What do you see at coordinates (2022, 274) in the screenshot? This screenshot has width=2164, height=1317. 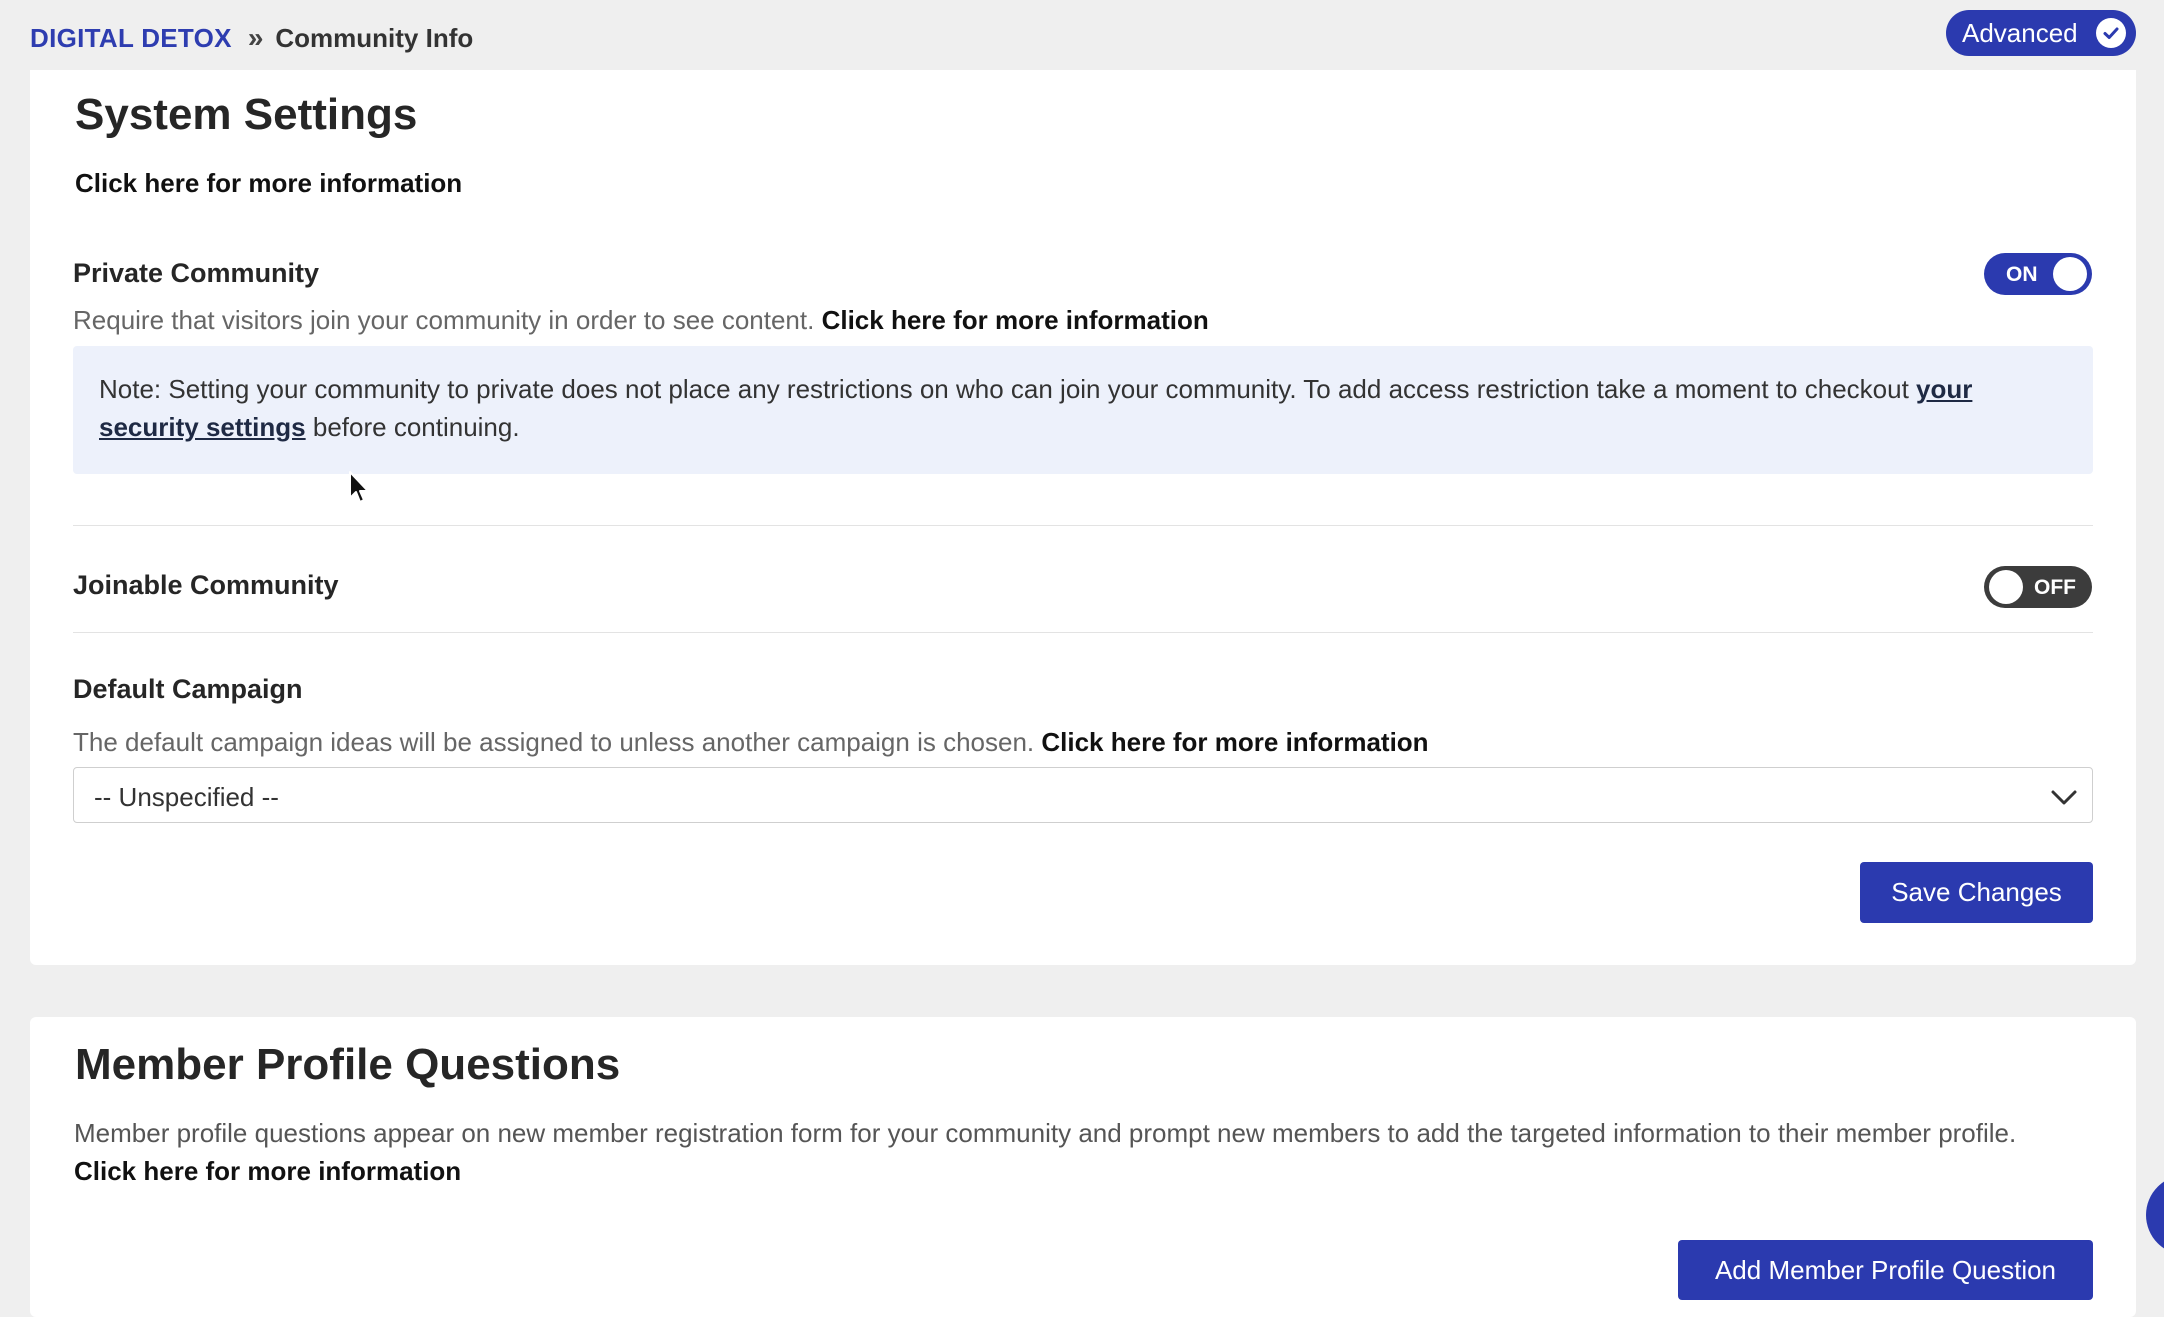 I see `toggle-label: ON` at bounding box center [2022, 274].